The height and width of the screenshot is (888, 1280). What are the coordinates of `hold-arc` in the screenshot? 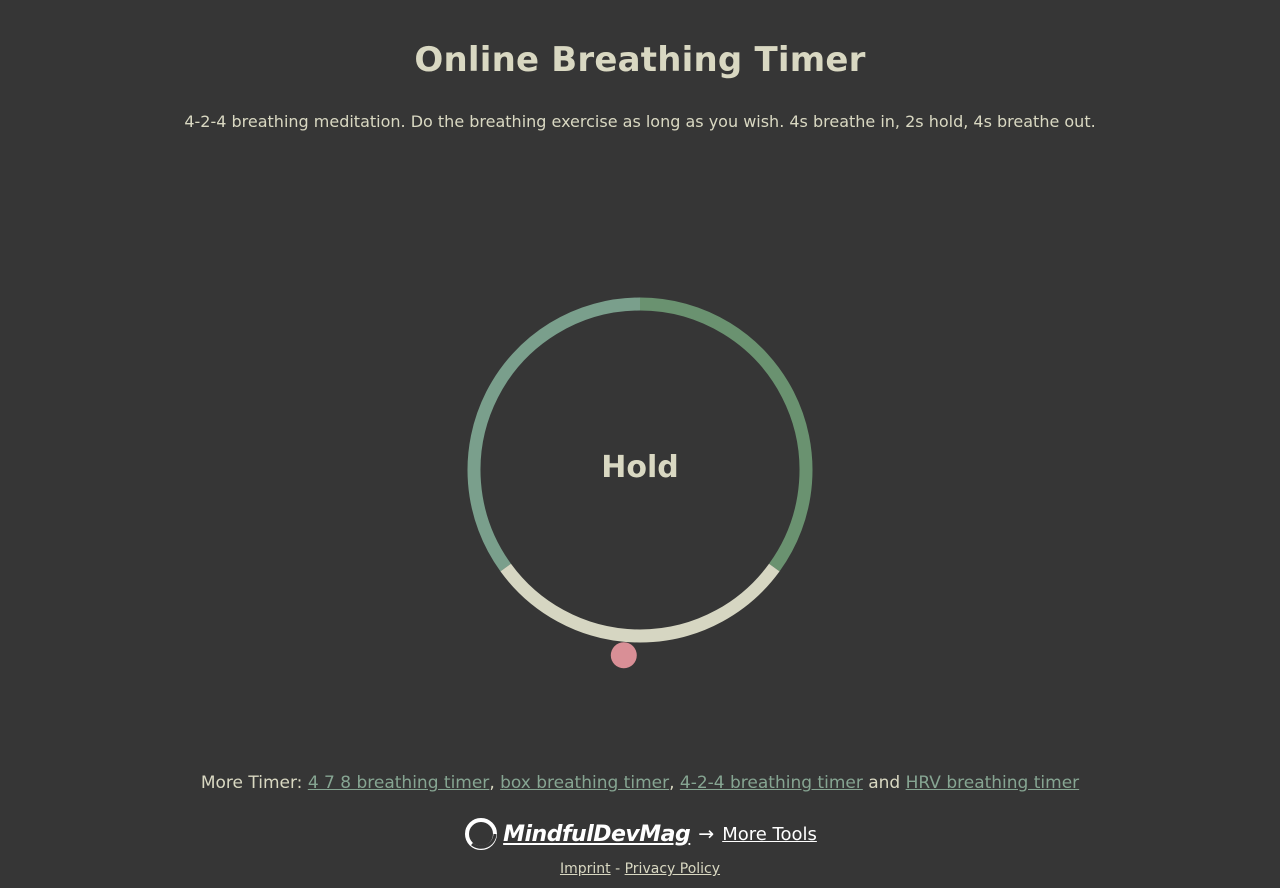 It's located at (640, 603).